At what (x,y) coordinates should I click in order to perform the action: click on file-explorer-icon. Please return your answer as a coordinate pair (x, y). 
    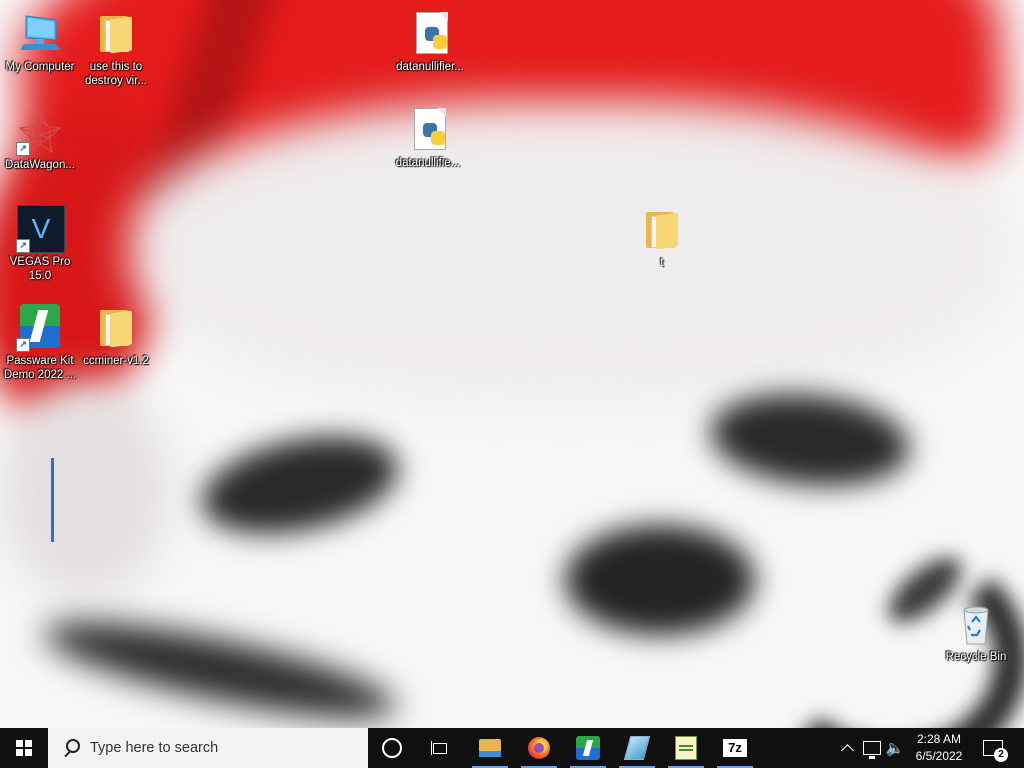
    Looking at the image, I should click on (490, 748).